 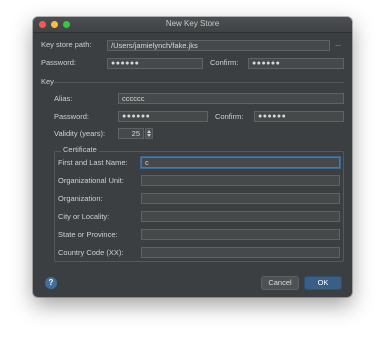 I want to click on title-bar: New Key Store, so click(x=192, y=25).